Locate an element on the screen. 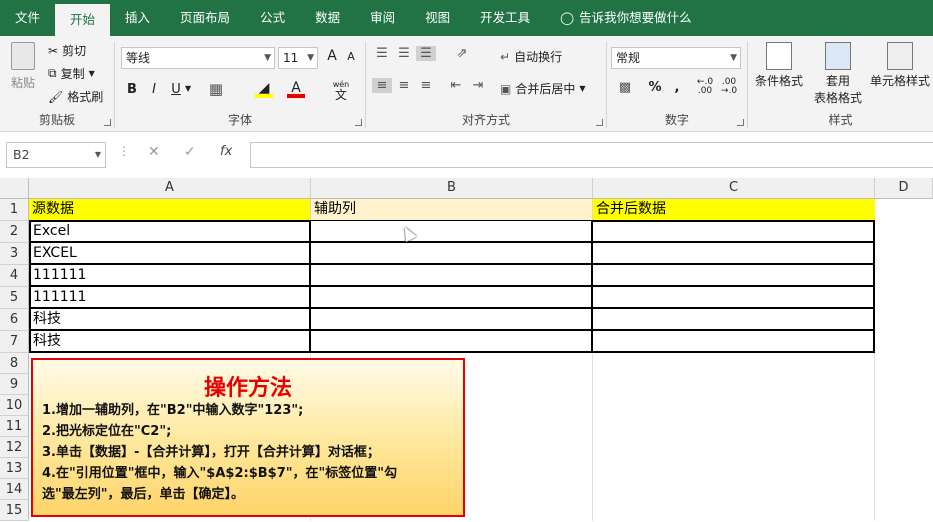 Image resolution: width=933 pixels, height=522 pixels. align-bottom-icon: ☰ is located at coordinates (426, 53).